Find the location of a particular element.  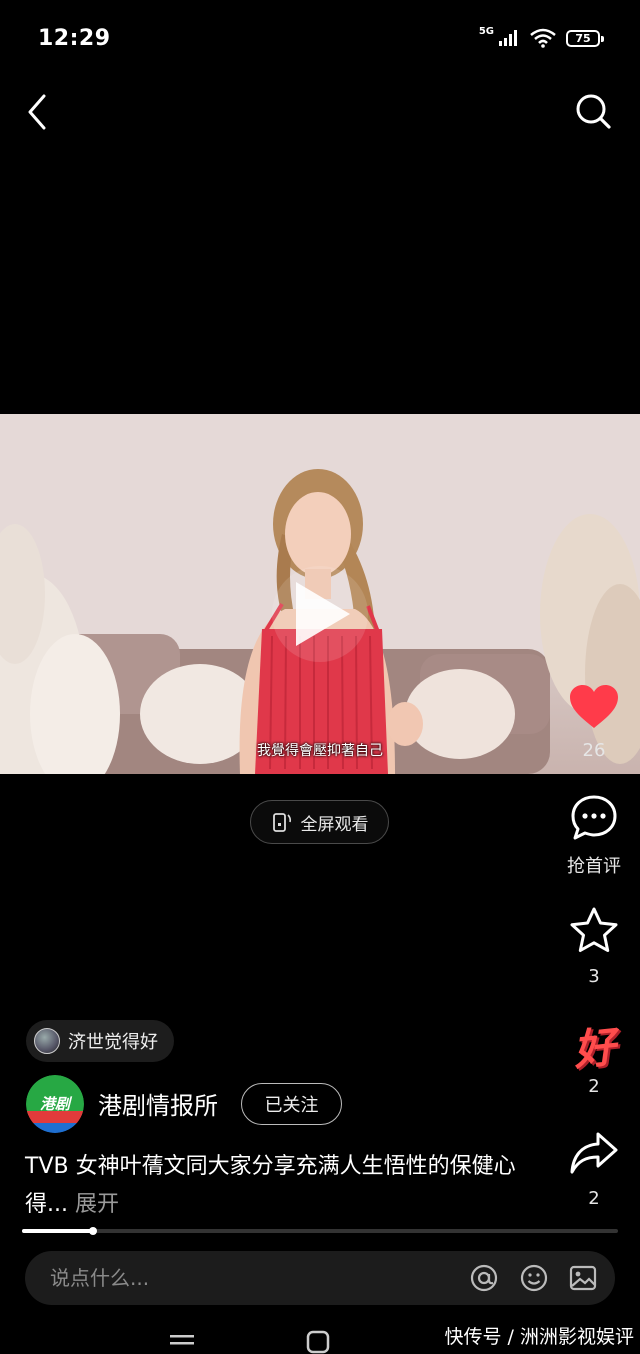

share-count: 2 is located at coordinates (594, 1198).